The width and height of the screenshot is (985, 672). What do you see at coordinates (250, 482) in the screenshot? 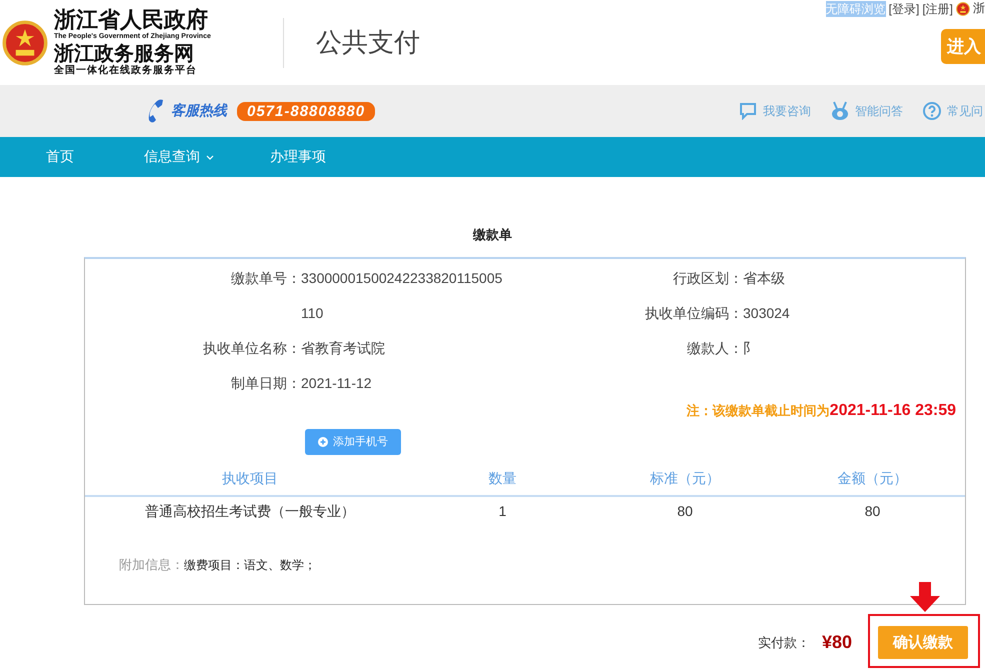
I see `column-header: 执收项目` at bounding box center [250, 482].